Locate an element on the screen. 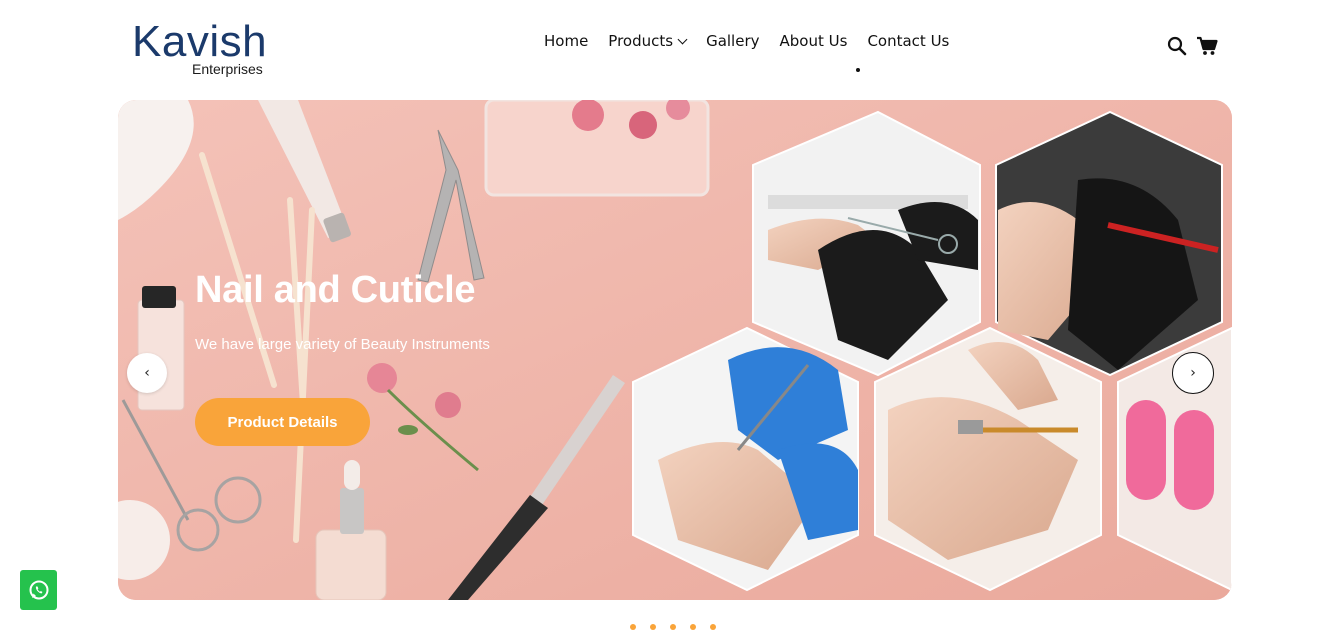  product-details-button: Product Details is located at coordinates (282, 422).